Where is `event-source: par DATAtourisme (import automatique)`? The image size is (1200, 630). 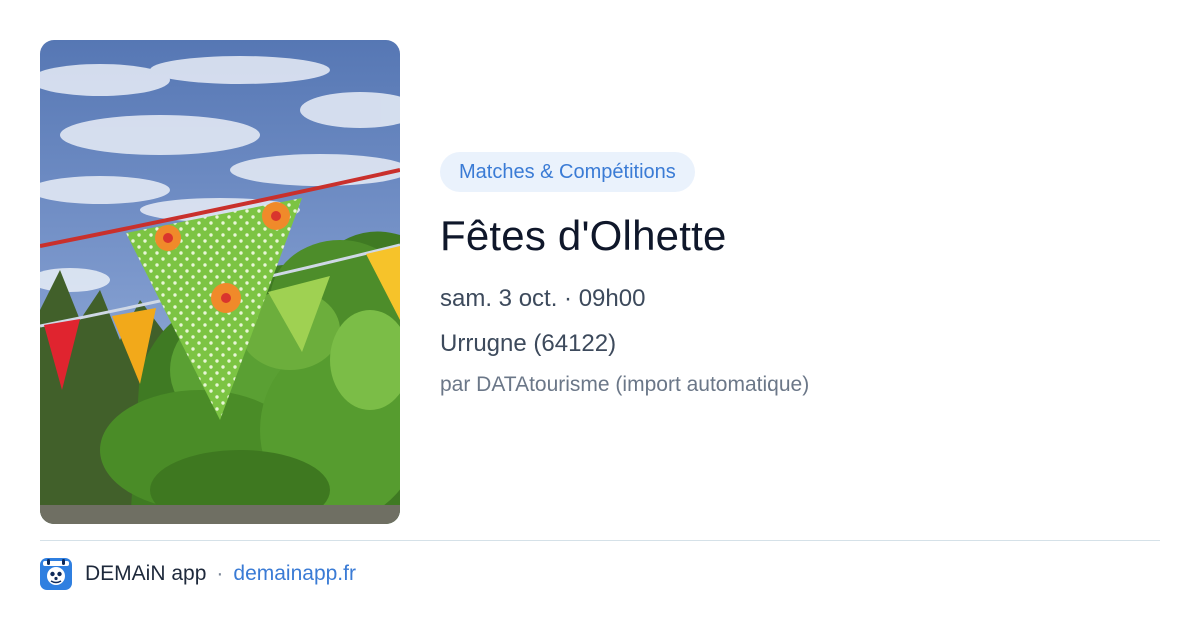 event-source: par DATAtourisme (import automatique) is located at coordinates (625, 384).